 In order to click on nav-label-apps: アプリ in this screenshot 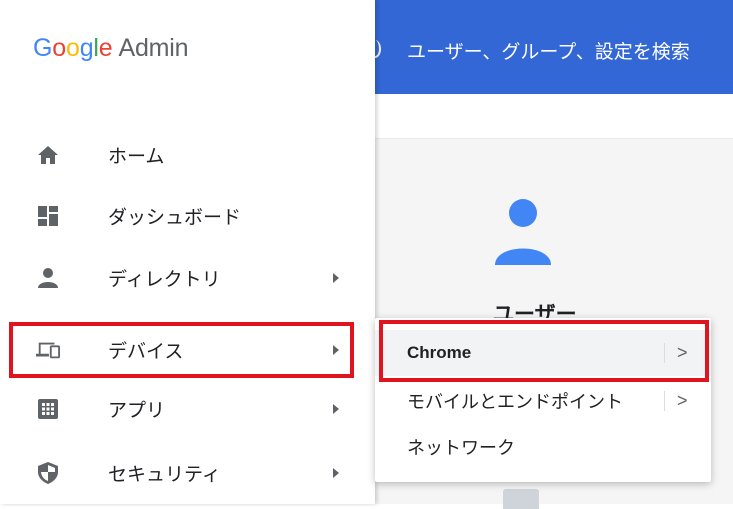, I will do `click(137, 411)`.